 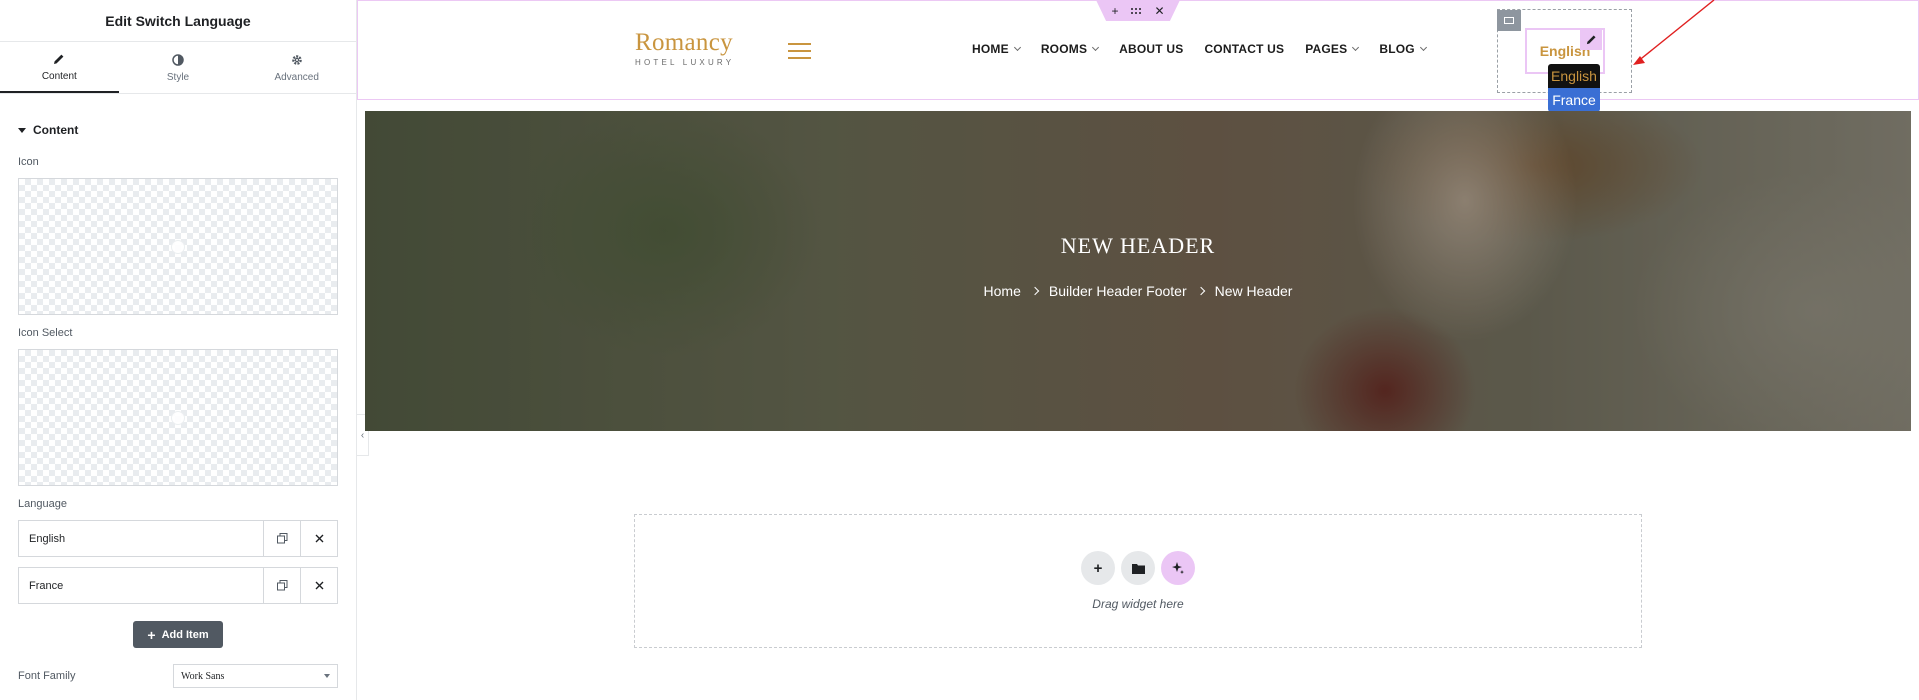 I want to click on icon-media-picker, so click(x=178, y=246).